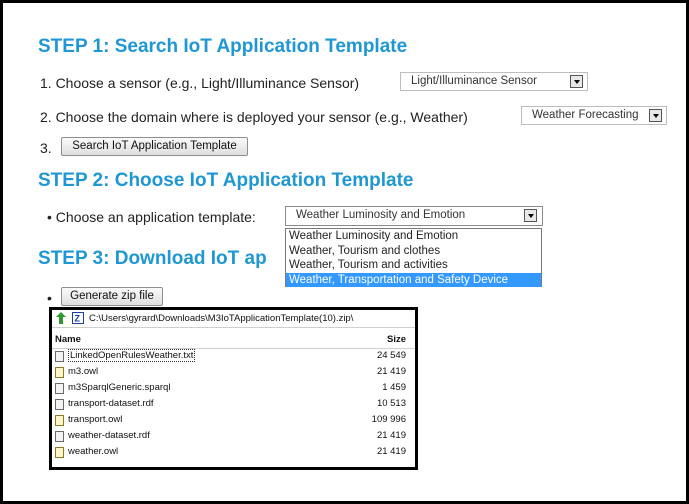  Describe the element at coordinates (46, 148) in the screenshot. I see `step1-item3-number: 3.` at that location.